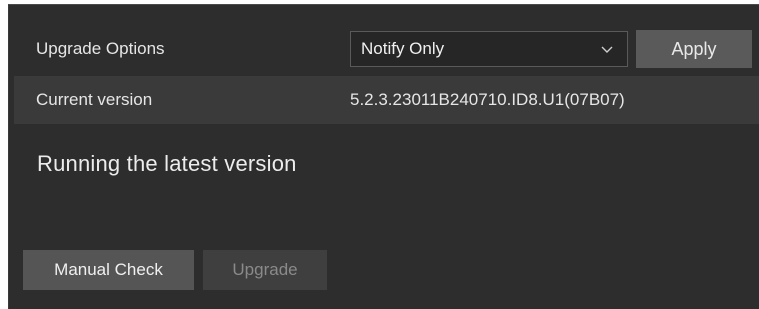  I want to click on apply-button: Apply, so click(694, 49).